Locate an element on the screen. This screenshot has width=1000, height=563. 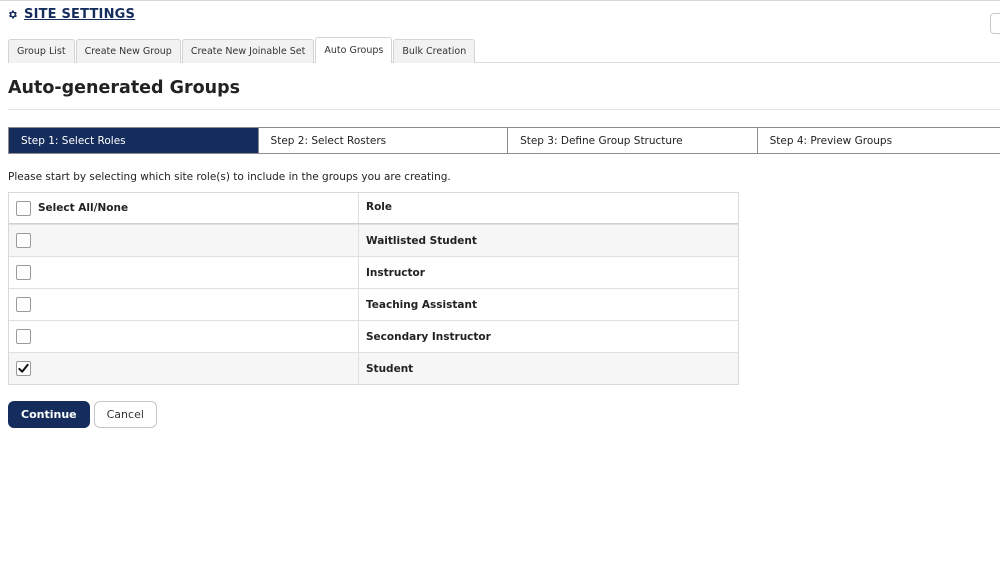
step-define-group-structure: Step 3: Define Group Structure is located at coordinates (633, 140).